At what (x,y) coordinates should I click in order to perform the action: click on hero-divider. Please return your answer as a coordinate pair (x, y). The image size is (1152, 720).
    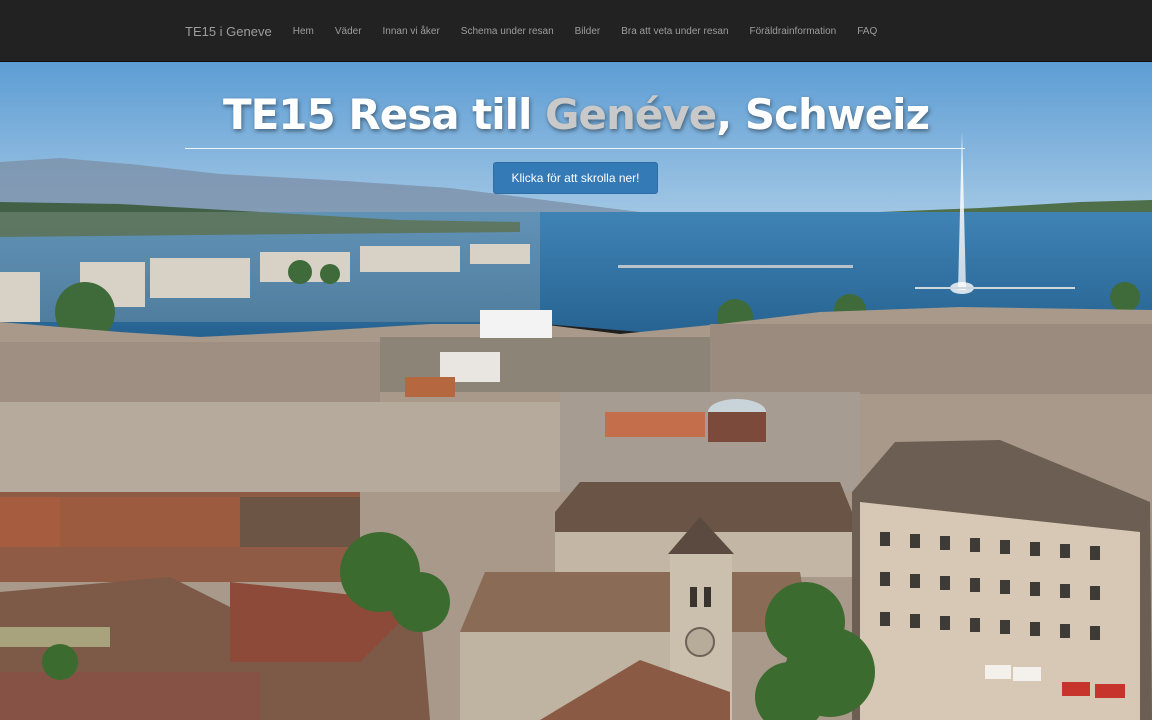
    Looking at the image, I should click on (575, 148).